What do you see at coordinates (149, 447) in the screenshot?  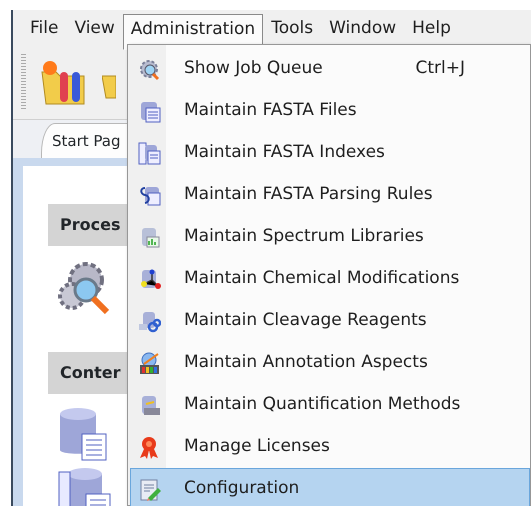 I see `ribbon-award-icon` at bounding box center [149, 447].